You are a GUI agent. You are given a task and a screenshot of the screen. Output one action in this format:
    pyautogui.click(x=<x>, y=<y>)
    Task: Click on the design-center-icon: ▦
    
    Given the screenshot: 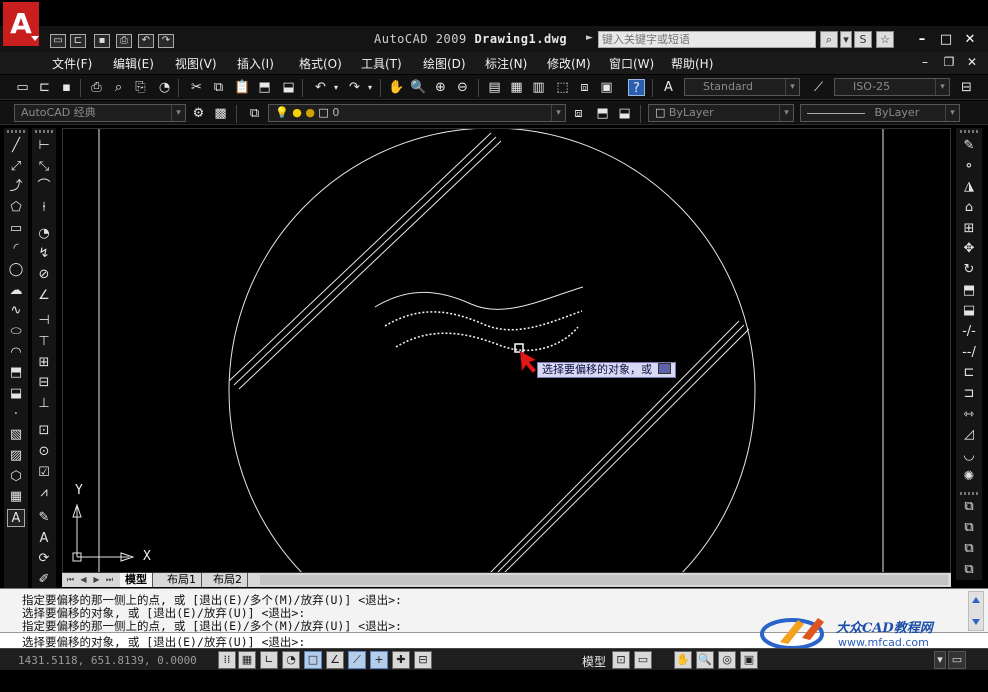 What is the action you would take?
    pyautogui.click(x=516, y=87)
    